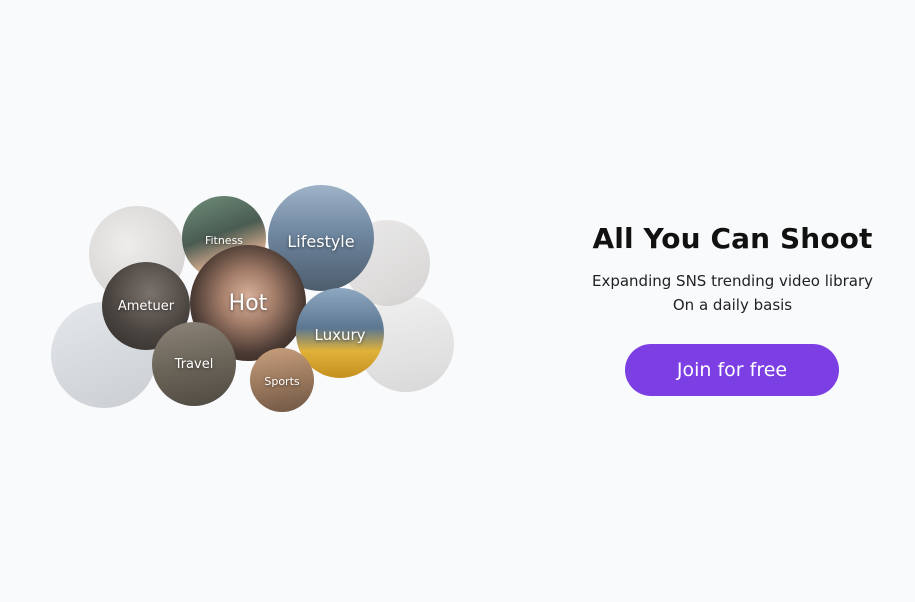  Describe the element at coordinates (248, 303) in the screenshot. I see `hot-label: Hot` at that location.